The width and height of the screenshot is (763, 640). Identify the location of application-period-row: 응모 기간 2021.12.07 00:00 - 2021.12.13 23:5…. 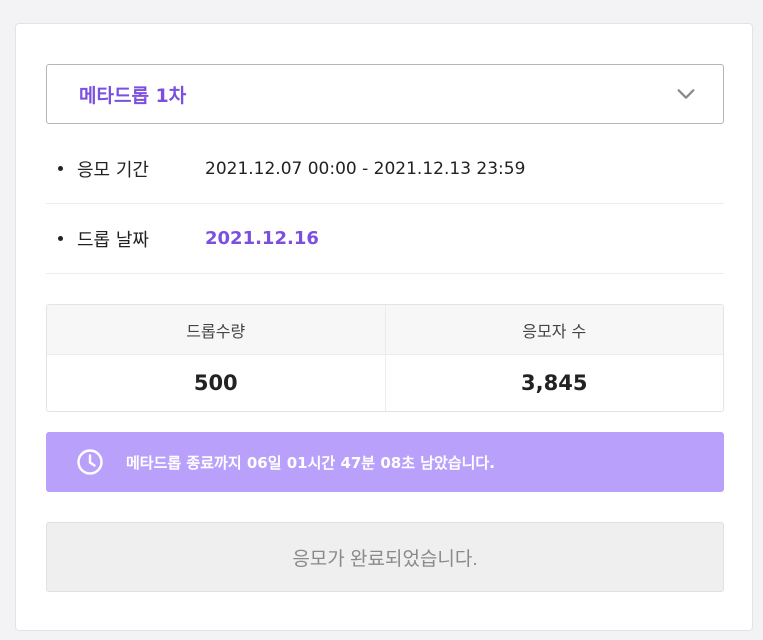
(385, 169).